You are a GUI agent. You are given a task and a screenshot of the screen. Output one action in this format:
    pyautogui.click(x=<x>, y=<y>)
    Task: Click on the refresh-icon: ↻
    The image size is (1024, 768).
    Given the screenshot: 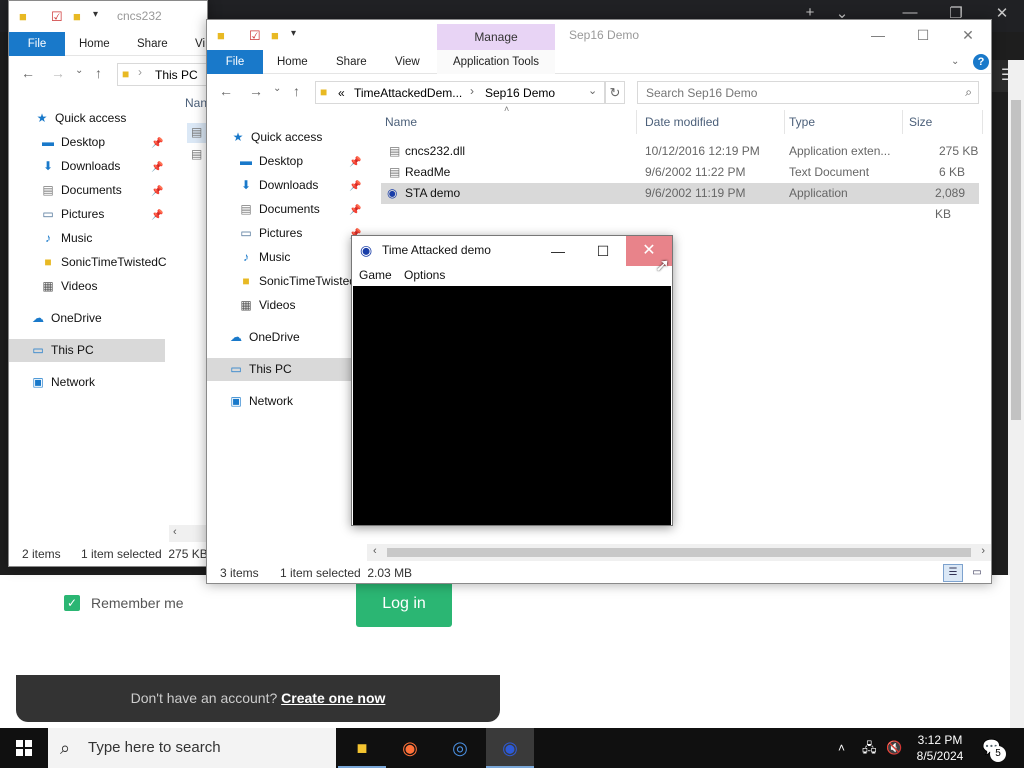 What is the action you would take?
    pyautogui.click(x=615, y=92)
    